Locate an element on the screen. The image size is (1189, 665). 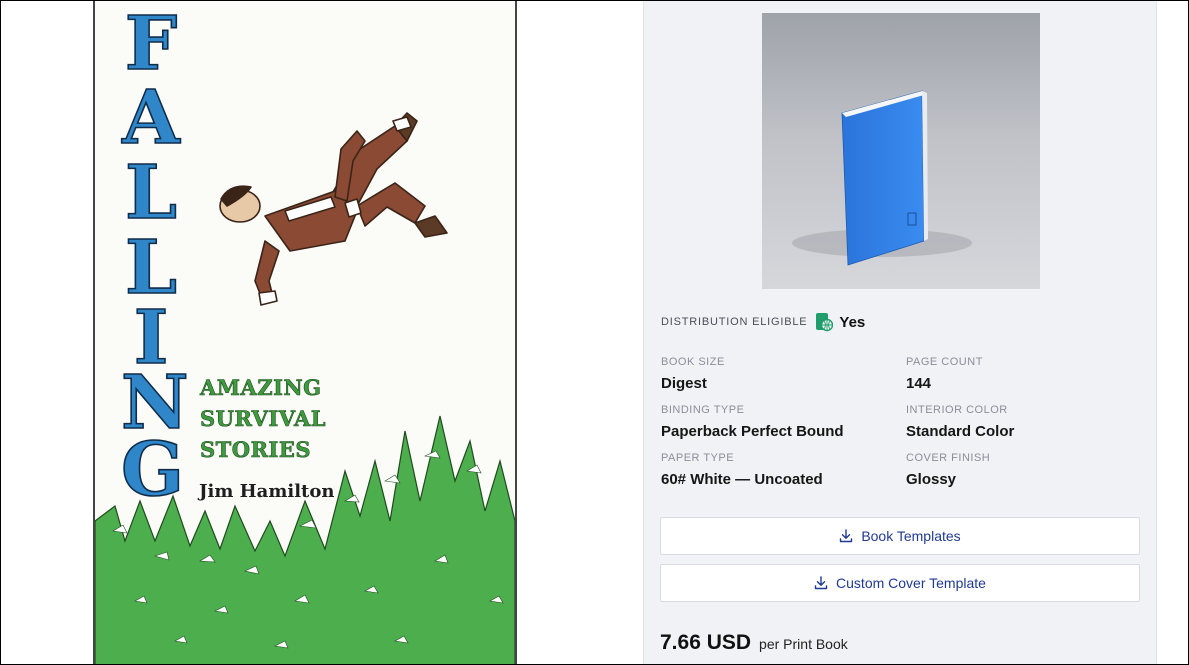
book-mockup-image is located at coordinates (901, 151).